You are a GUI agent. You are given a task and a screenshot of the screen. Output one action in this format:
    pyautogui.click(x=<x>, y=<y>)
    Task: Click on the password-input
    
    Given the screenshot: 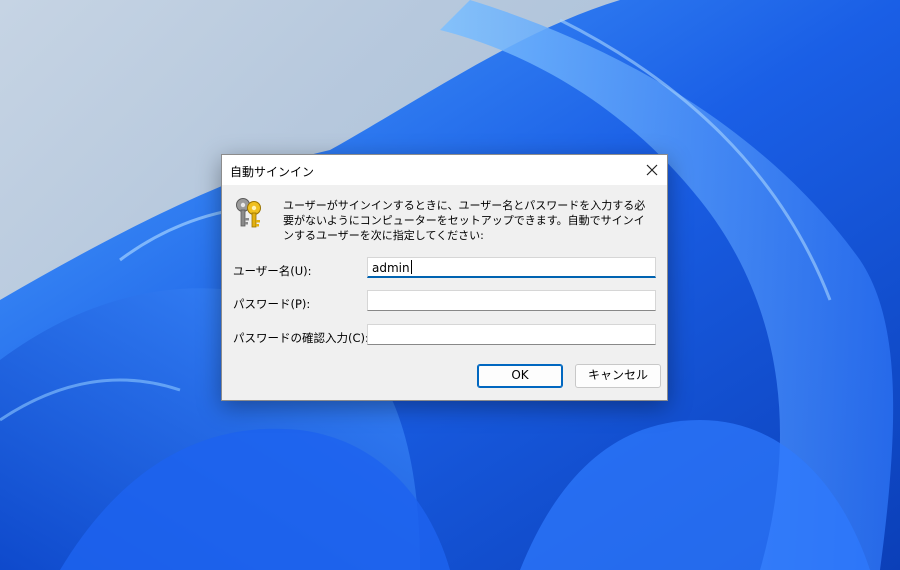 What is the action you would take?
    pyautogui.click(x=511, y=300)
    